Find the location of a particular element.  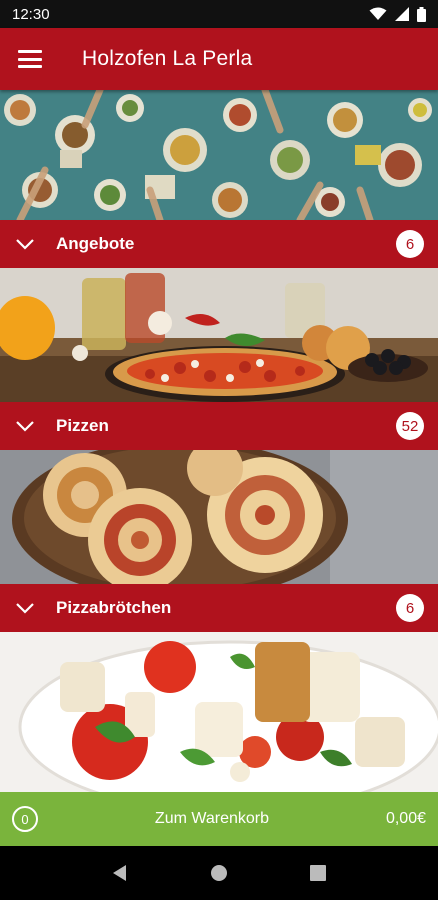

home-icon is located at coordinates (218, 873).